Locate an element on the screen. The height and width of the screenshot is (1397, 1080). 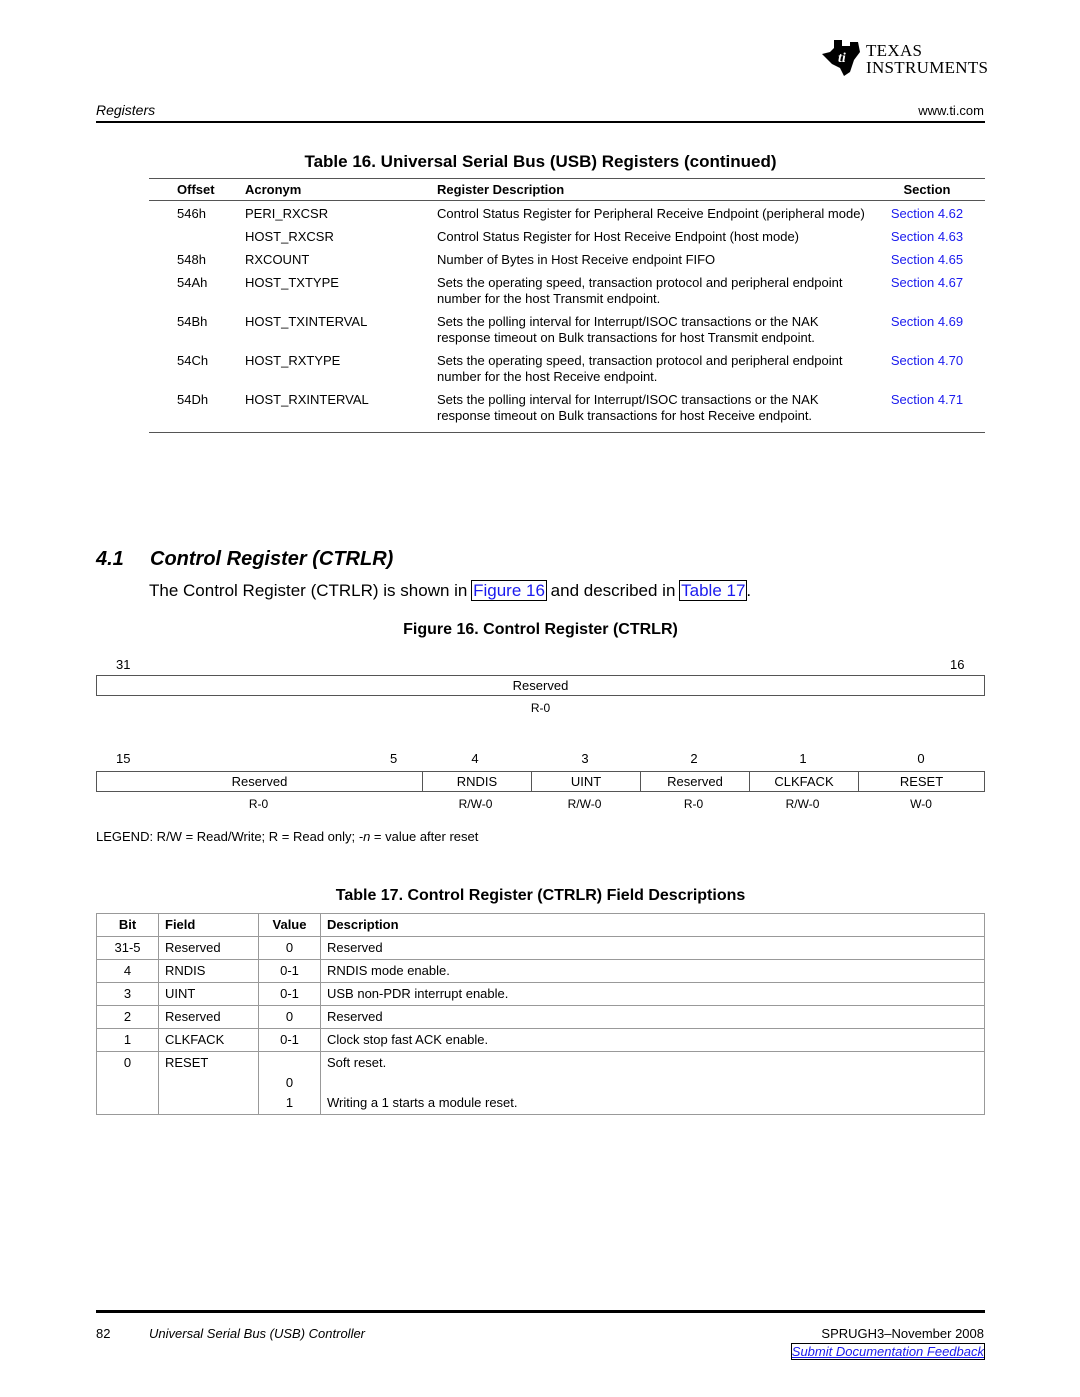
header-section-label: Registers is located at coordinates (126, 110).